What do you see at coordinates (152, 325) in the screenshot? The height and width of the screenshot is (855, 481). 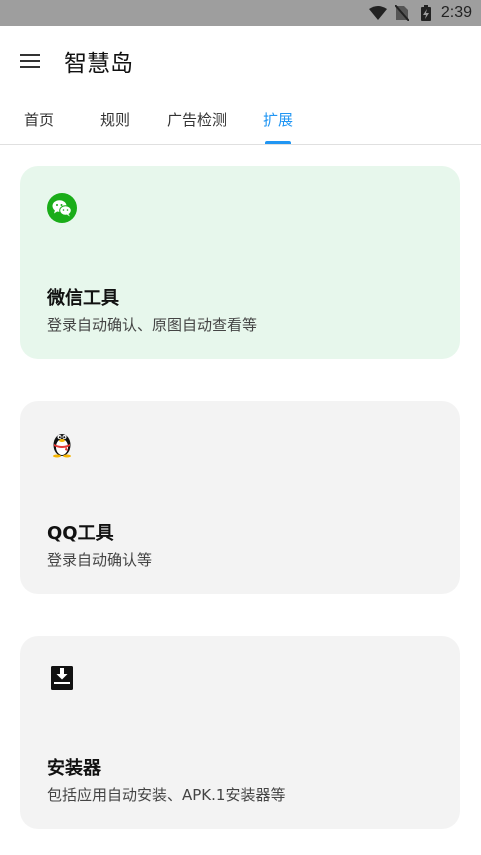 I see `card-description: 登录自动确认、原图自动查看等` at bounding box center [152, 325].